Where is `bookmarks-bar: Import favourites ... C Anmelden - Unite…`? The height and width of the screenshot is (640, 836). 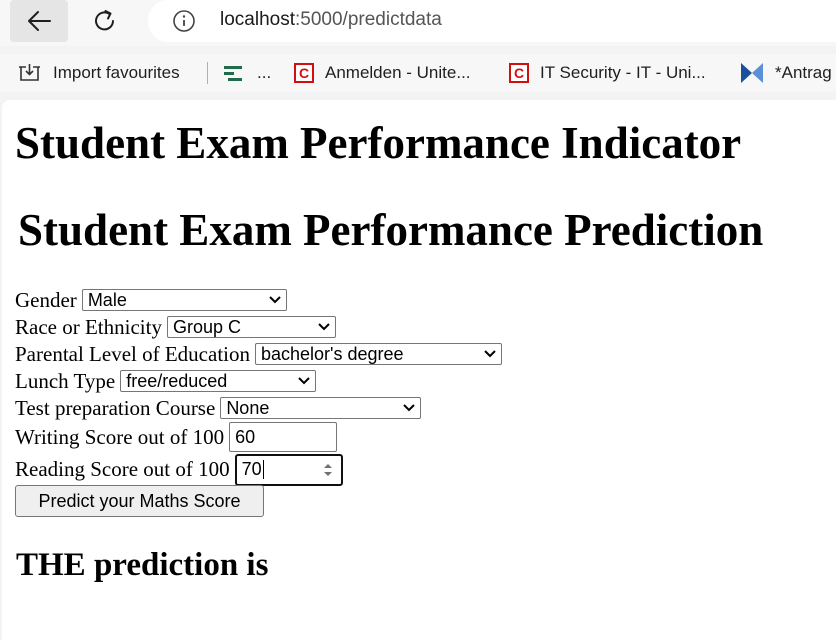 bookmarks-bar: Import favourites ... C Anmelden - Unite… is located at coordinates (418, 73).